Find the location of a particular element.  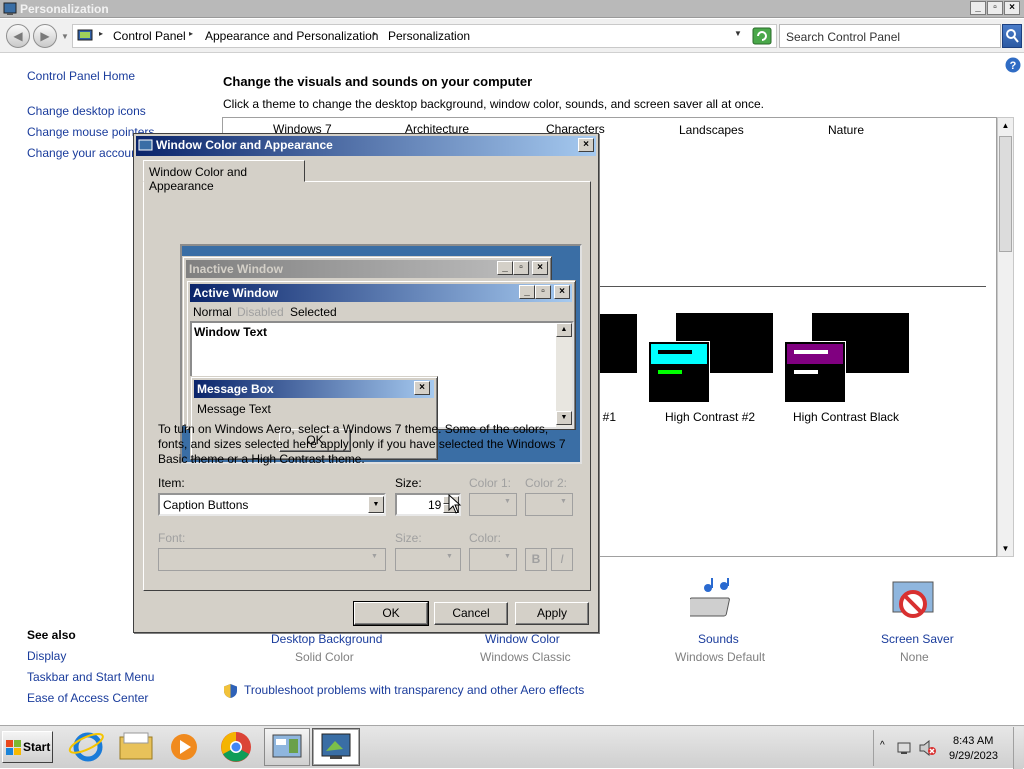

search-input: Search Control Panel is located at coordinates (890, 36).